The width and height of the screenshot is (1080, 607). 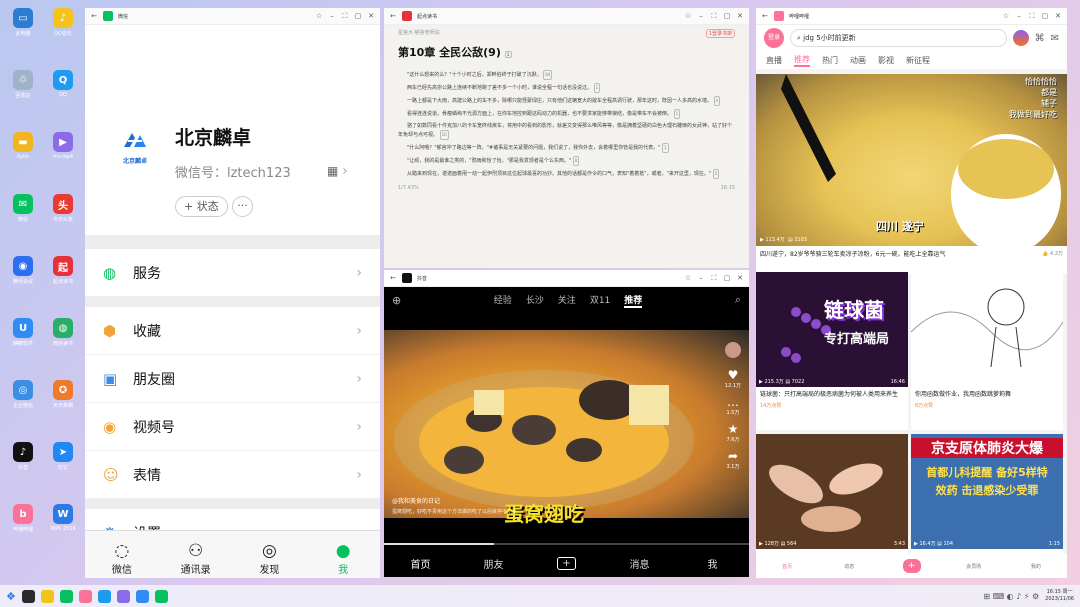 What do you see at coordinates (11, 596) in the screenshot?
I see `start-menu-icon: ❖` at bounding box center [11, 596].